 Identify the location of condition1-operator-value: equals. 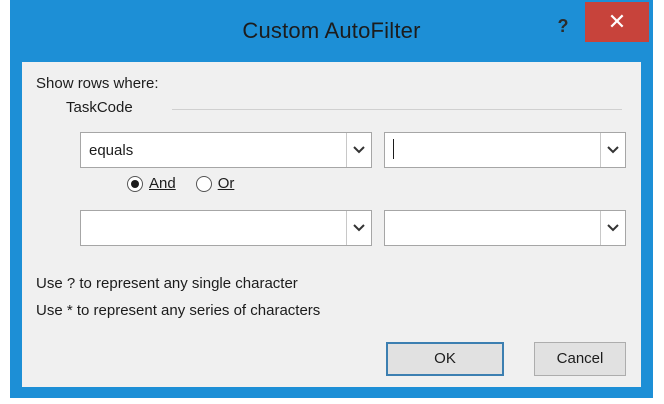
(111, 150).